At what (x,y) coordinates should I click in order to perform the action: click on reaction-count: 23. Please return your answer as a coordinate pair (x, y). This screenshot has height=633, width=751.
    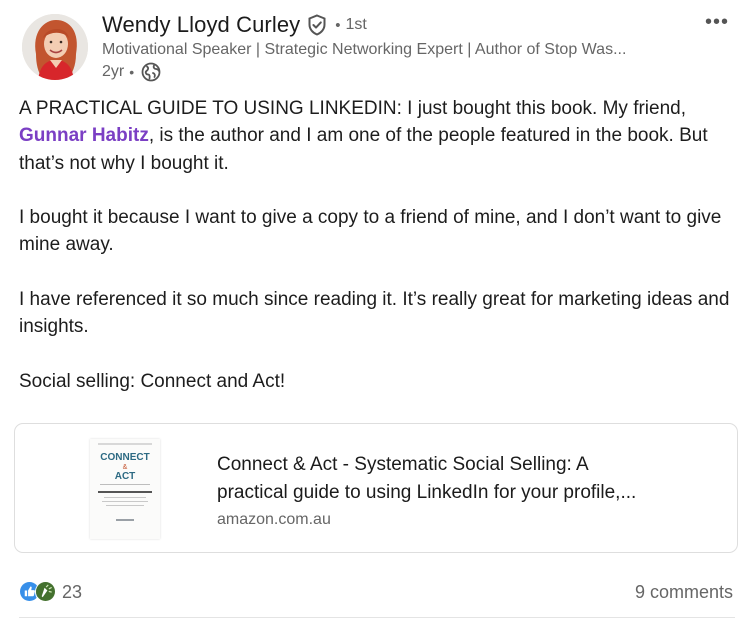
    Looking at the image, I should click on (72, 591).